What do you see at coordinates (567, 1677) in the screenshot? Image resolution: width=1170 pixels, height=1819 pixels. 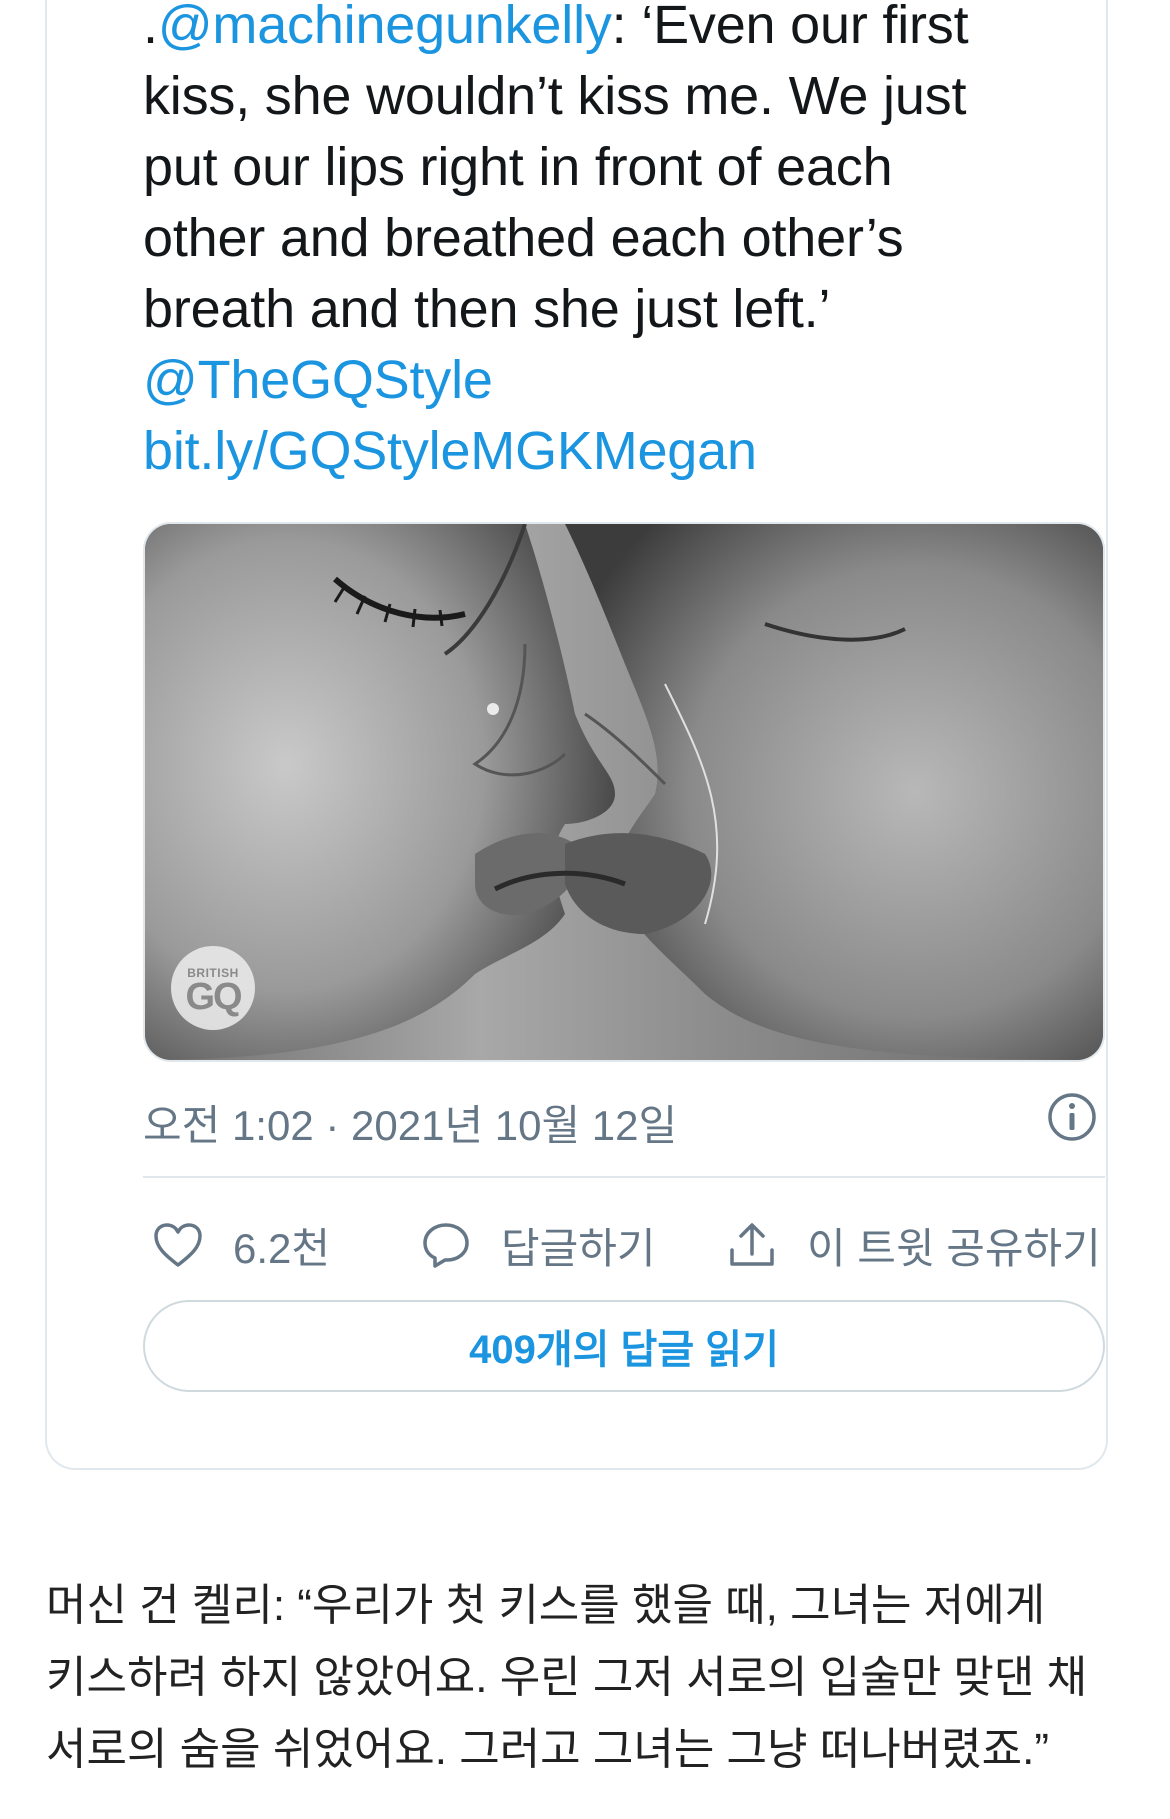 I see `caption-line-2: 키스하려 하지 않았어요. 우린 그저 서로의 입술만 맞댄 채` at bounding box center [567, 1677].